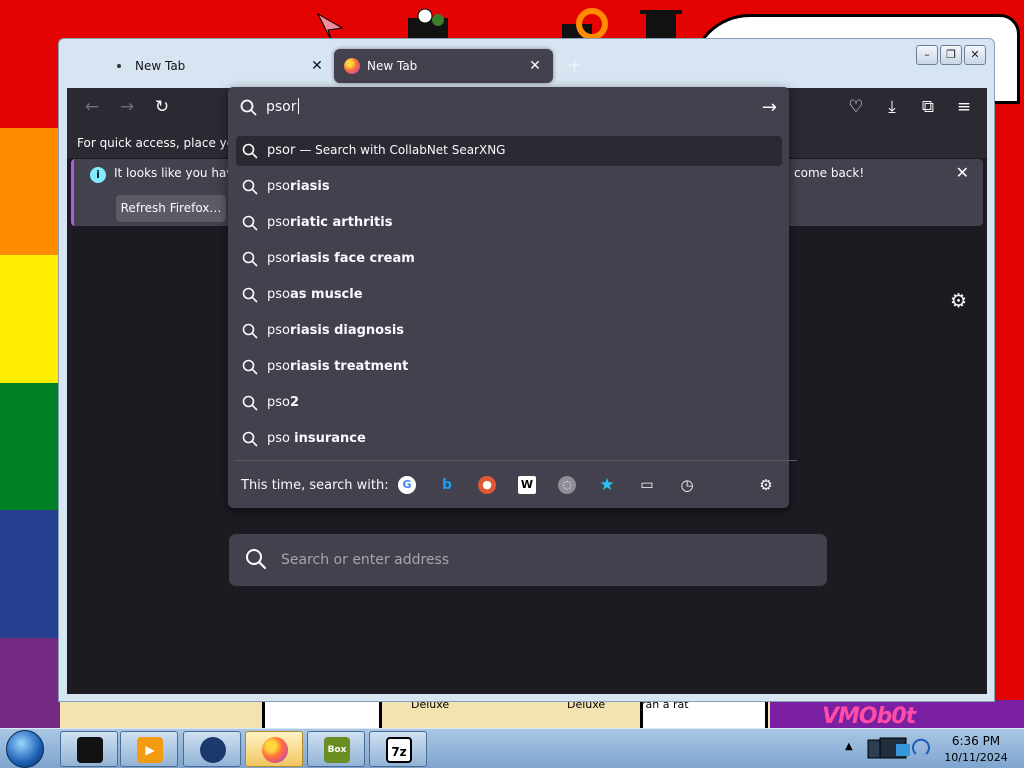 The width and height of the screenshot is (1024, 768). Describe the element at coordinates (212, 749) in the screenshot. I see `taskbar-app-globe` at that location.